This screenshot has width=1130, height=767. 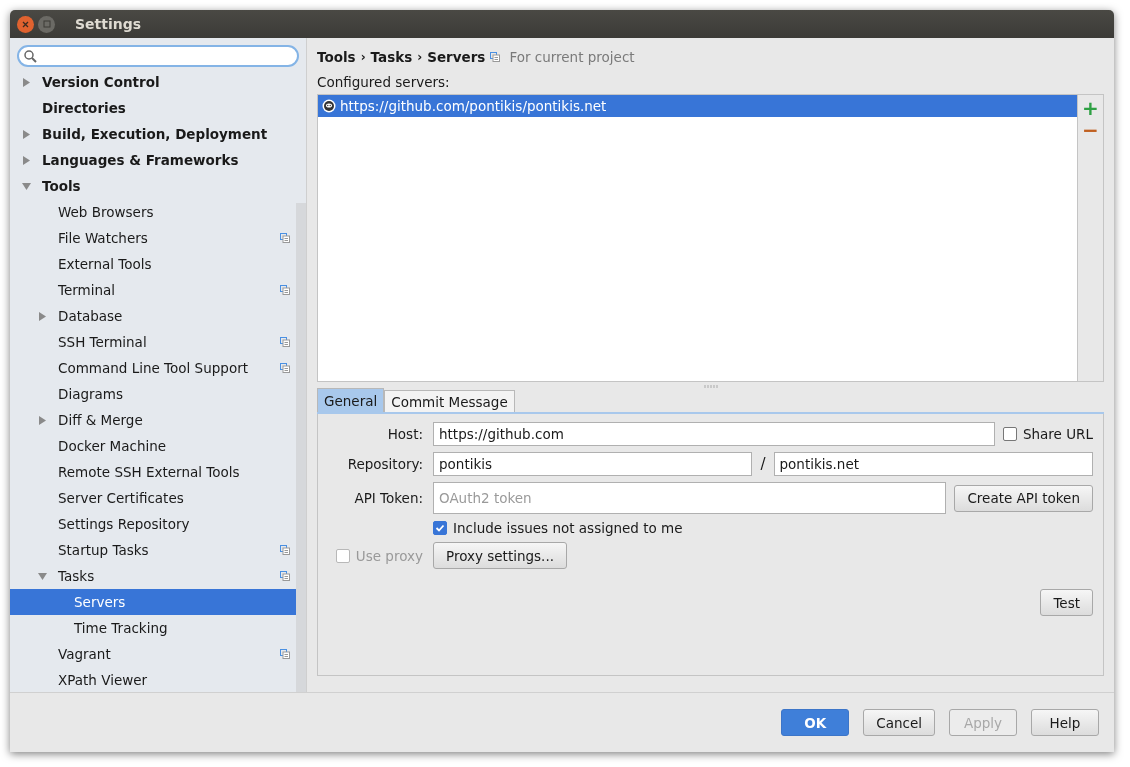 What do you see at coordinates (714, 434) in the screenshot?
I see `host-input: https://github.com` at bounding box center [714, 434].